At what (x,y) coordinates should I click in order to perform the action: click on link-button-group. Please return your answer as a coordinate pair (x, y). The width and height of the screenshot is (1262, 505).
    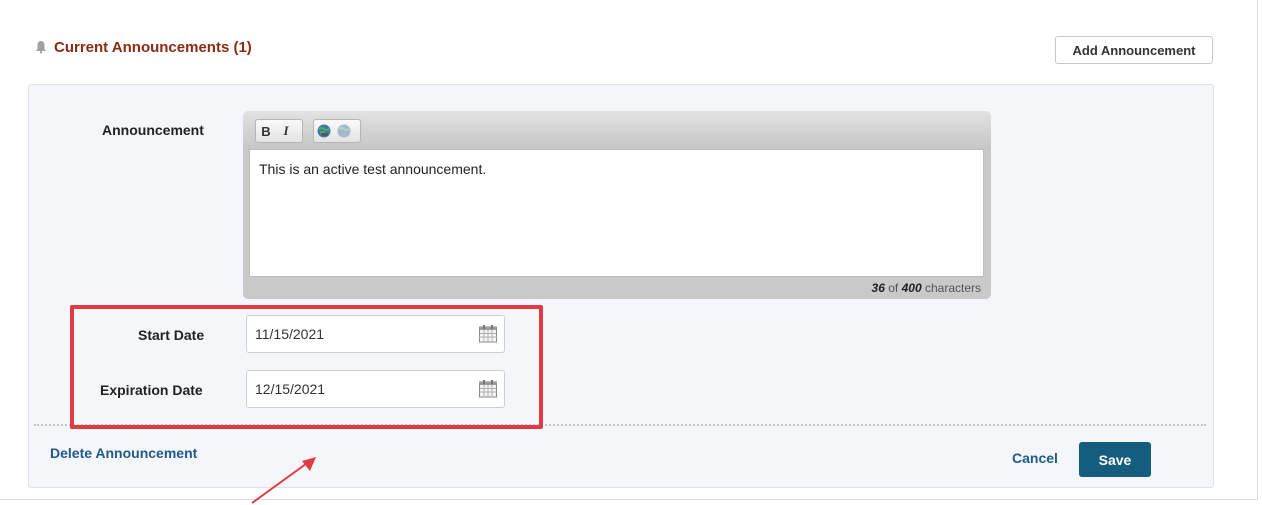
    Looking at the image, I should click on (337, 131).